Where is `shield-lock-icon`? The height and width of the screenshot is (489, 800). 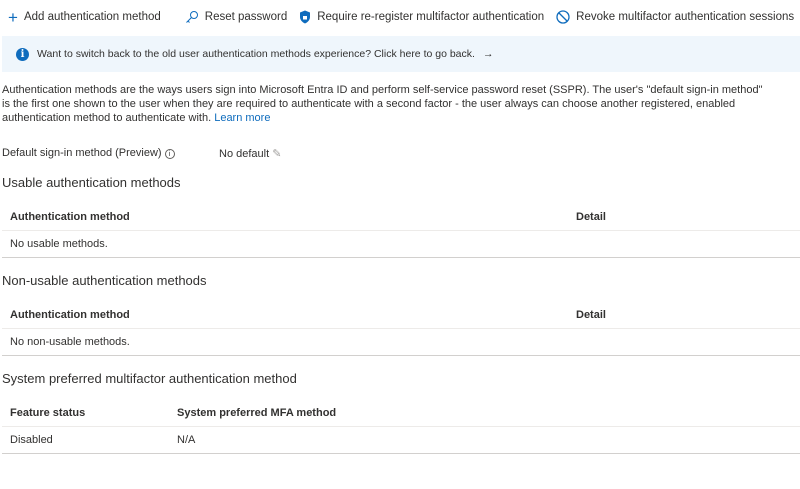 shield-lock-icon is located at coordinates (305, 17).